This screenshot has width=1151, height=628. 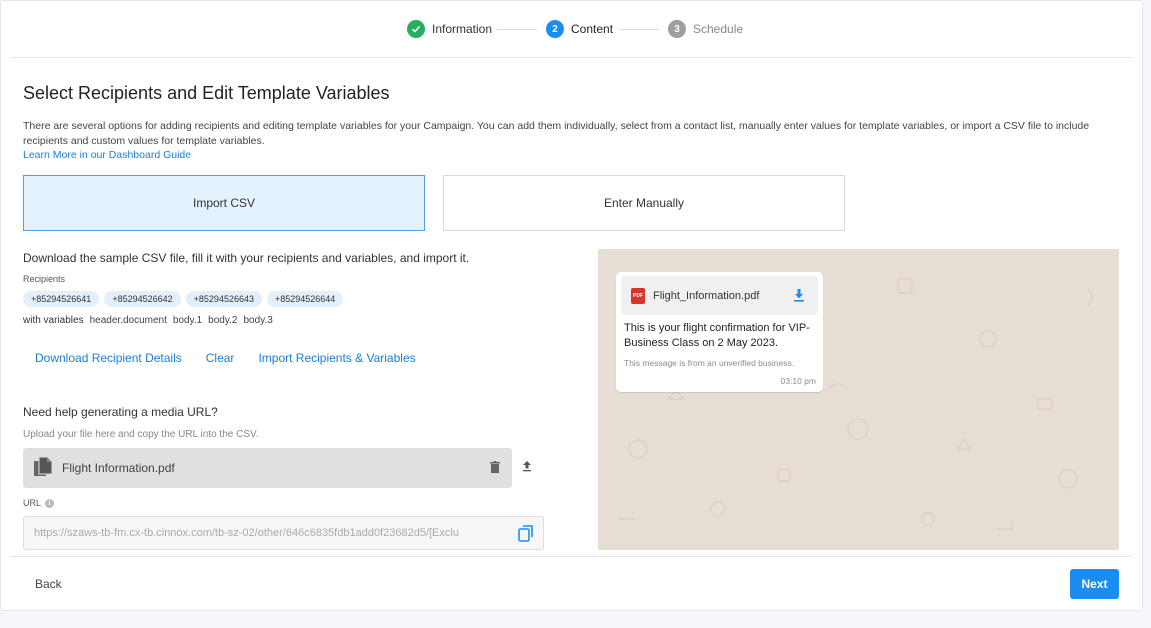 What do you see at coordinates (677, 29) in the screenshot?
I see `step-number: 3` at bounding box center [677, 29].